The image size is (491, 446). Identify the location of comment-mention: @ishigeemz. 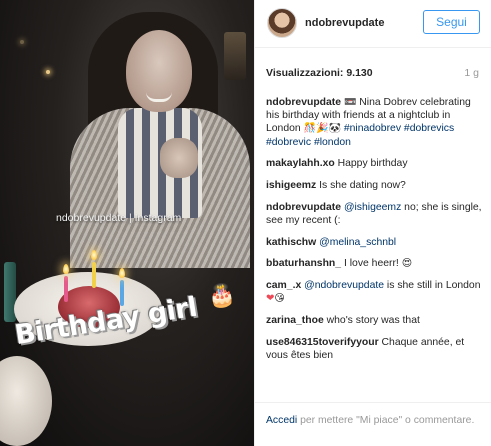
(372, 207).